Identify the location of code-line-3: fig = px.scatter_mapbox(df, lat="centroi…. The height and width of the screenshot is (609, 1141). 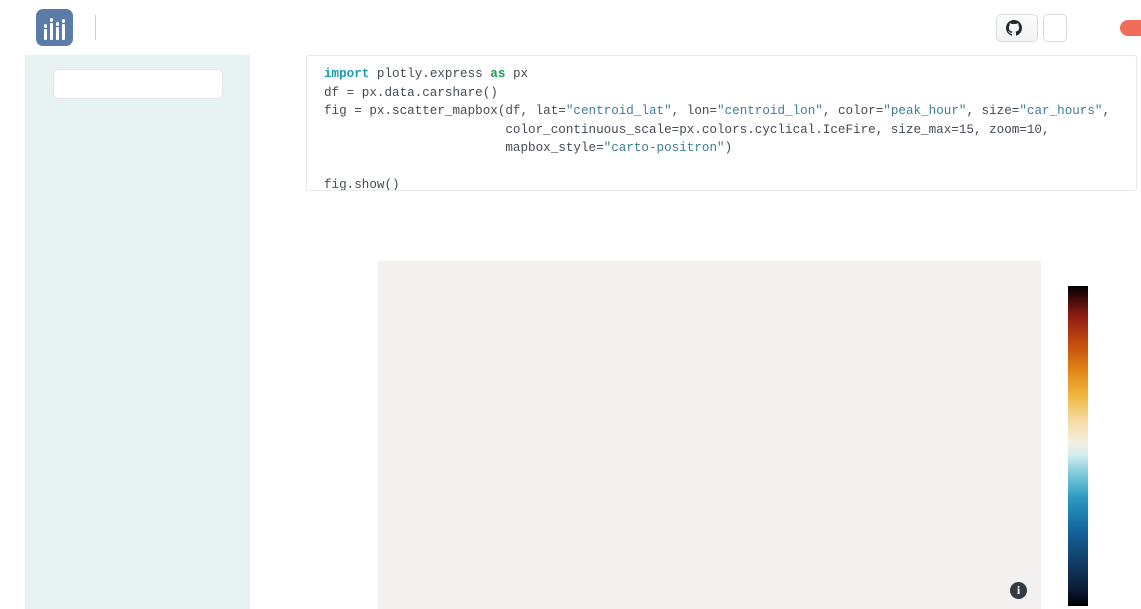
(717, 111).